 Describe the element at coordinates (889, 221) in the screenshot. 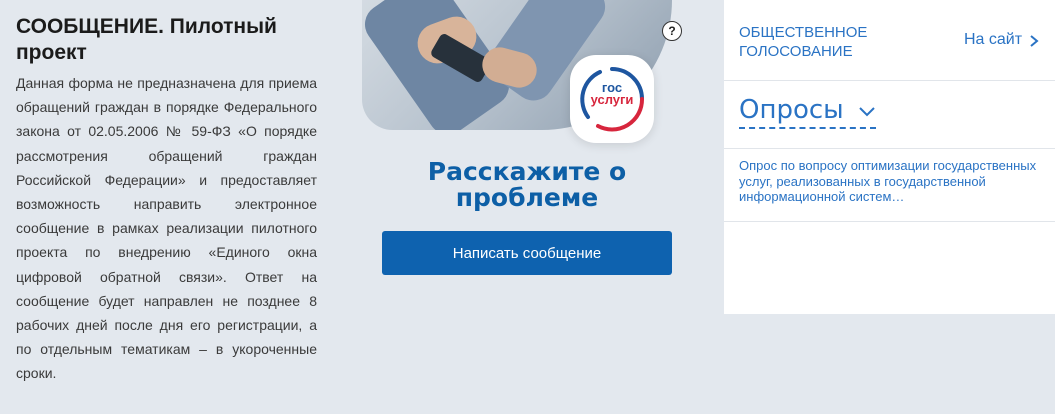

I see `divider` at that location.